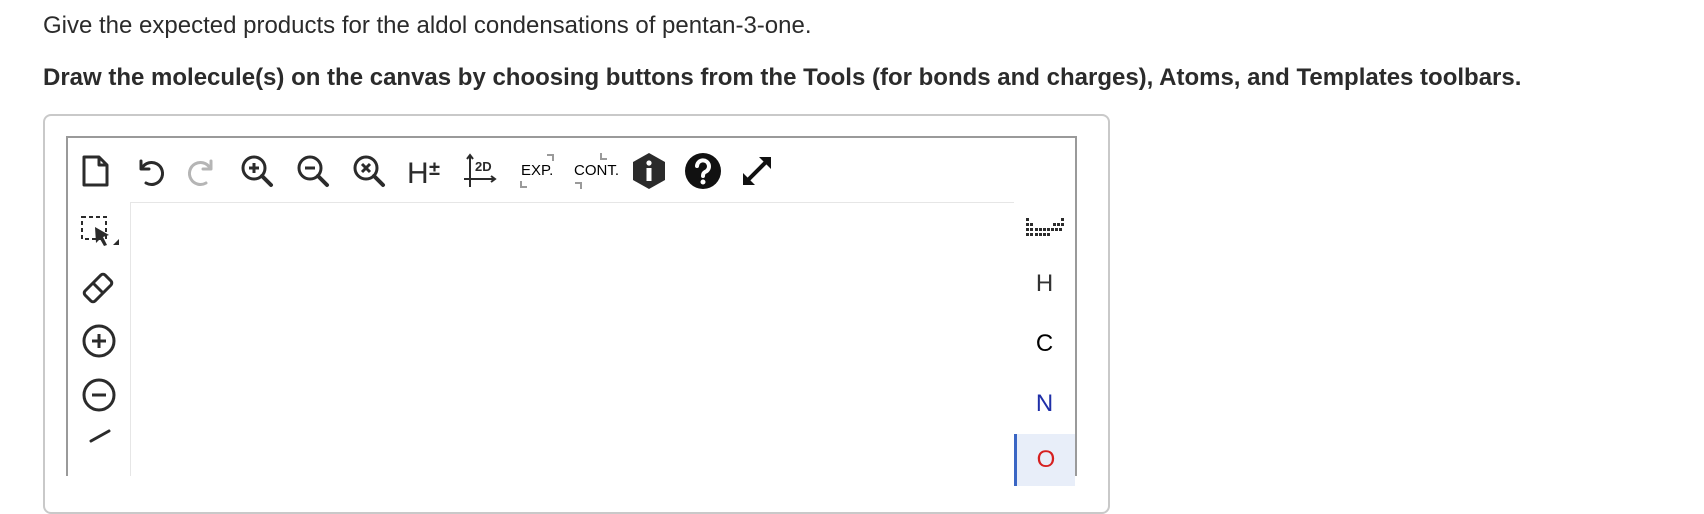 This screenshot has height=514, width=1704. I want to click on bond-tool-button, so click(99, 449).